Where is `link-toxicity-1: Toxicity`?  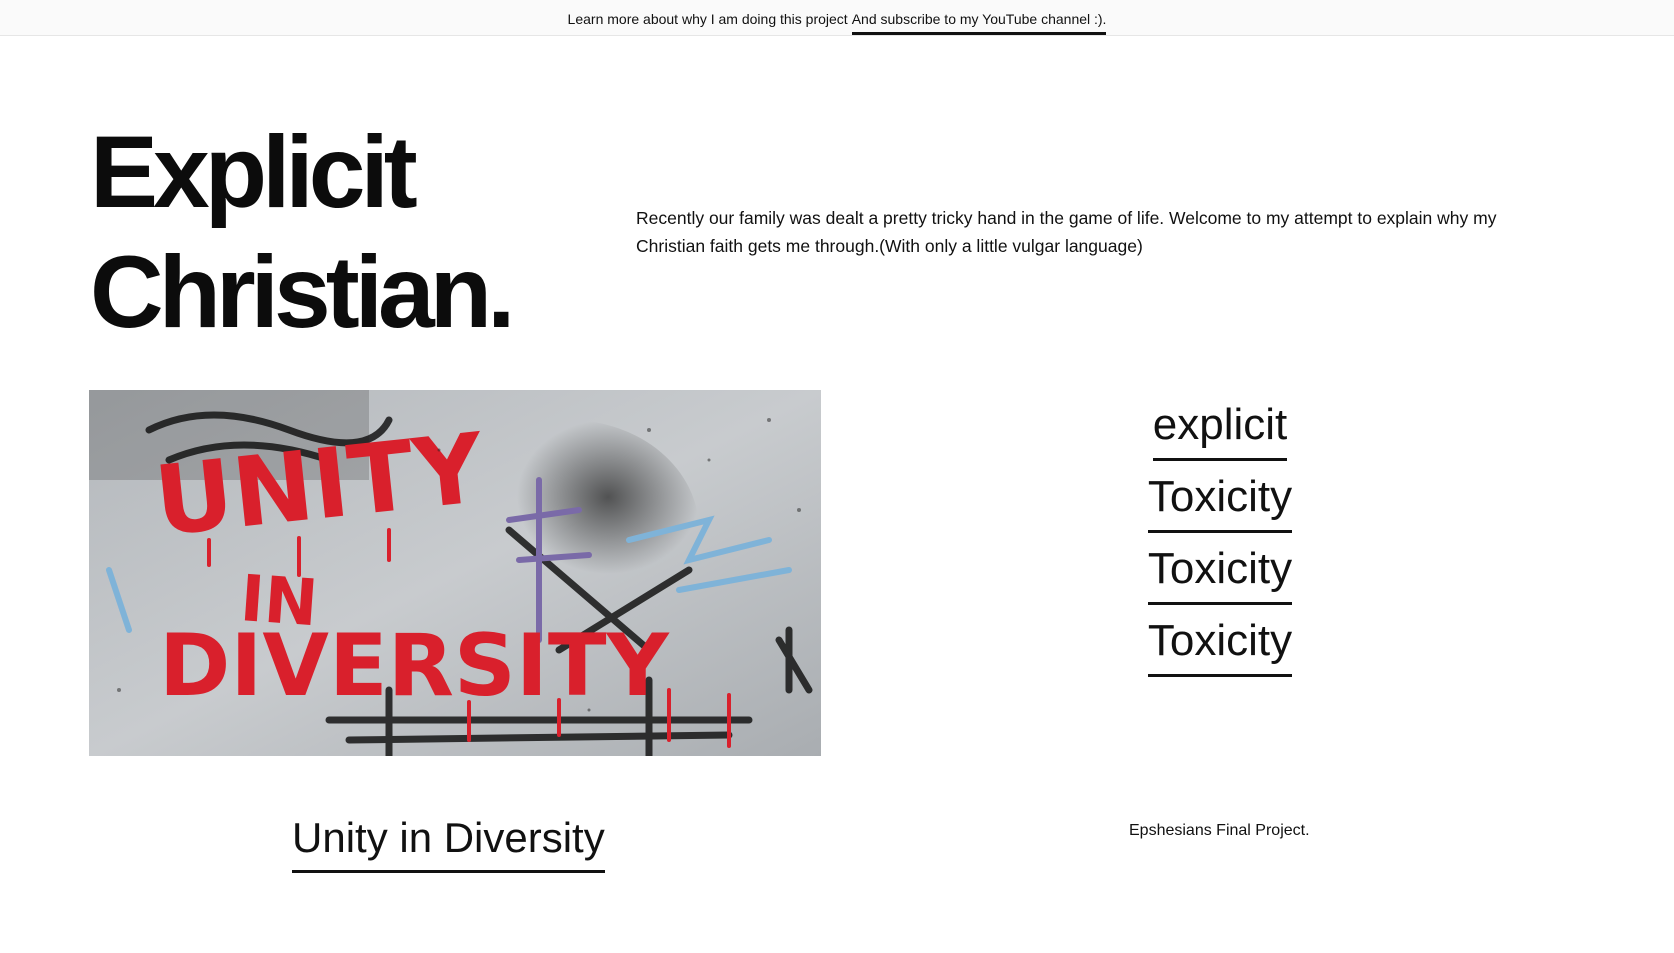
link-toxicity-1: Toxicity is located at coordinates (1220, 501).